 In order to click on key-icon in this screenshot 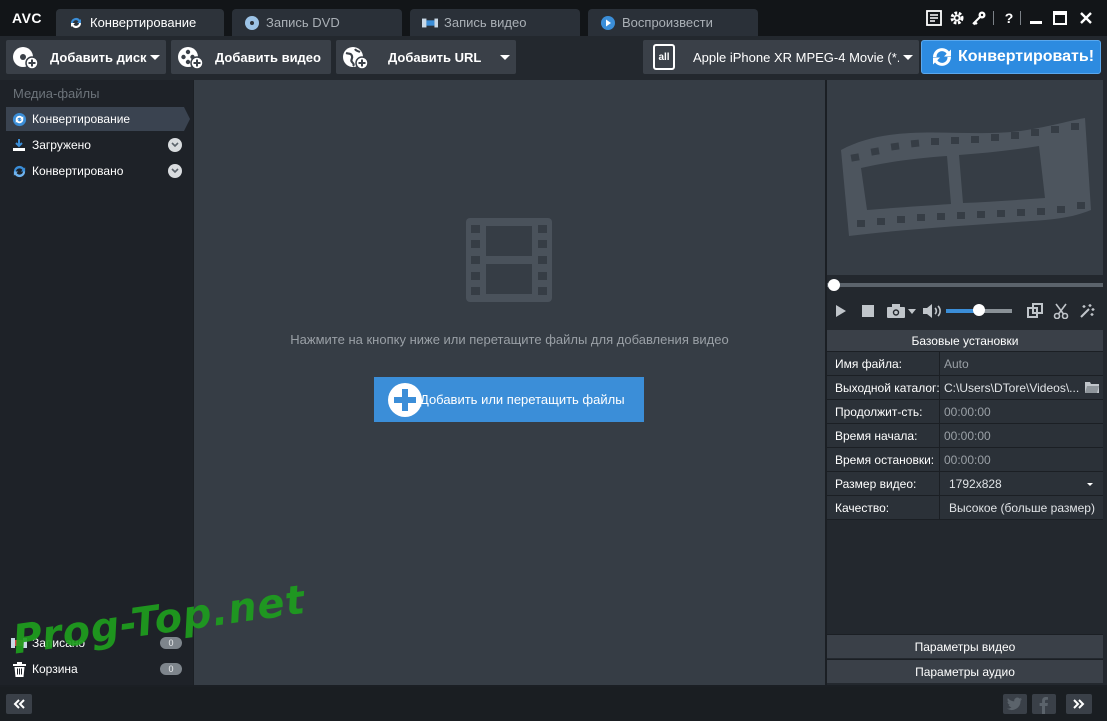, I will do `click(979, 18)`.